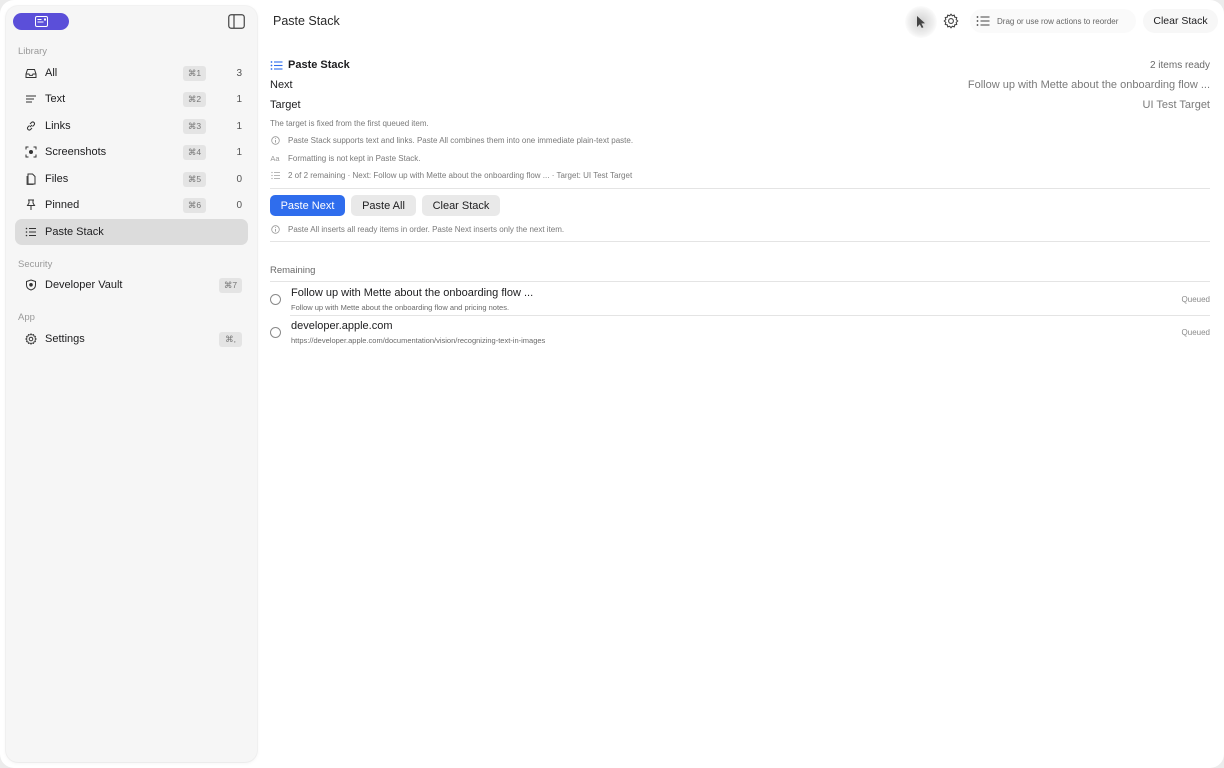 This screenshot has width=1224, height=768. What do you see at coordinates (31, 126) in the screenshot?
I see `link-icon` at bounding box center [31, 126].